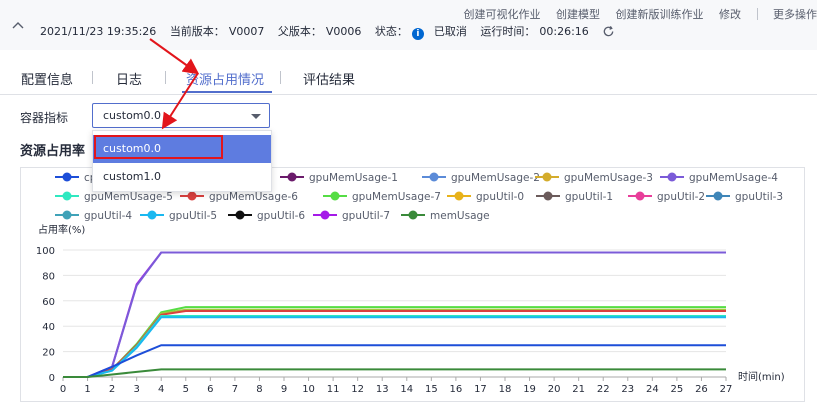  Describe the element at coordinates (182, 177) in the screenshot. I see `dropdown-option-custom1: custom1.0` at that location.